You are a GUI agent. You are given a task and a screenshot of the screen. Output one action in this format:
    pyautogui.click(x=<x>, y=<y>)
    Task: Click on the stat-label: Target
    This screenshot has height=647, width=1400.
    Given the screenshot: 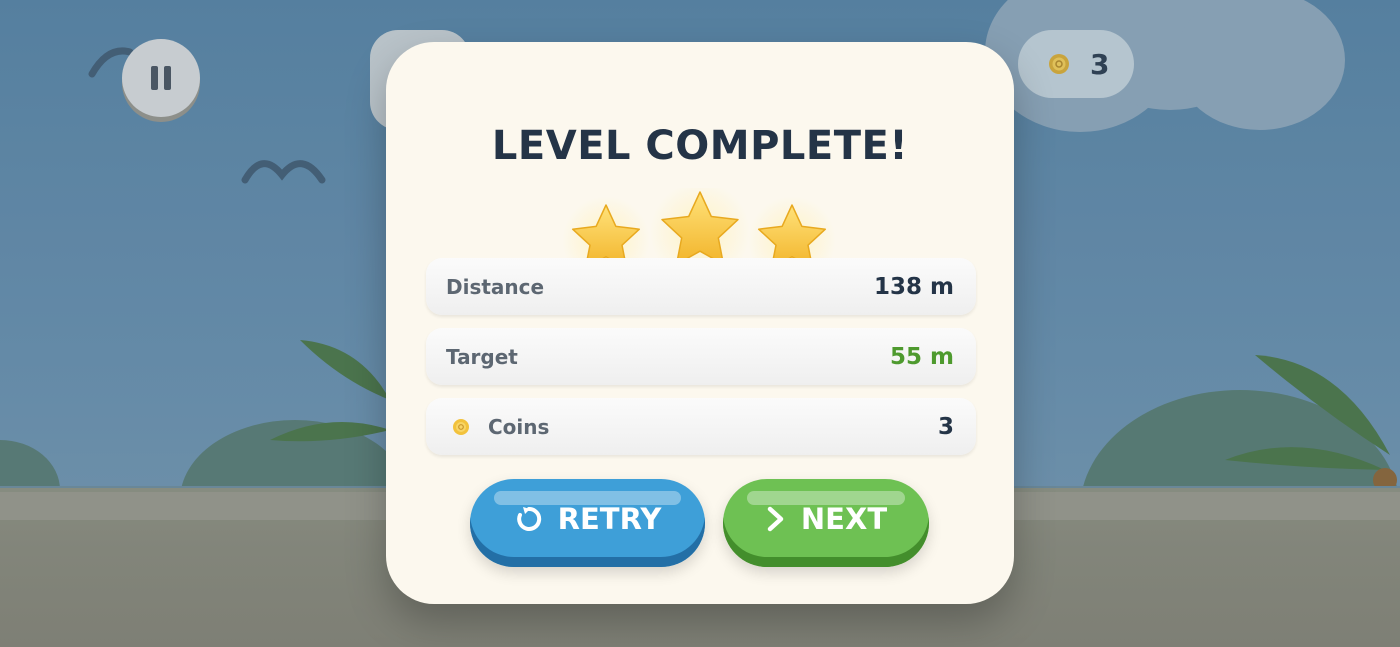 What is the action you would take?
    pyautogui.click(x=482, y=356)
    